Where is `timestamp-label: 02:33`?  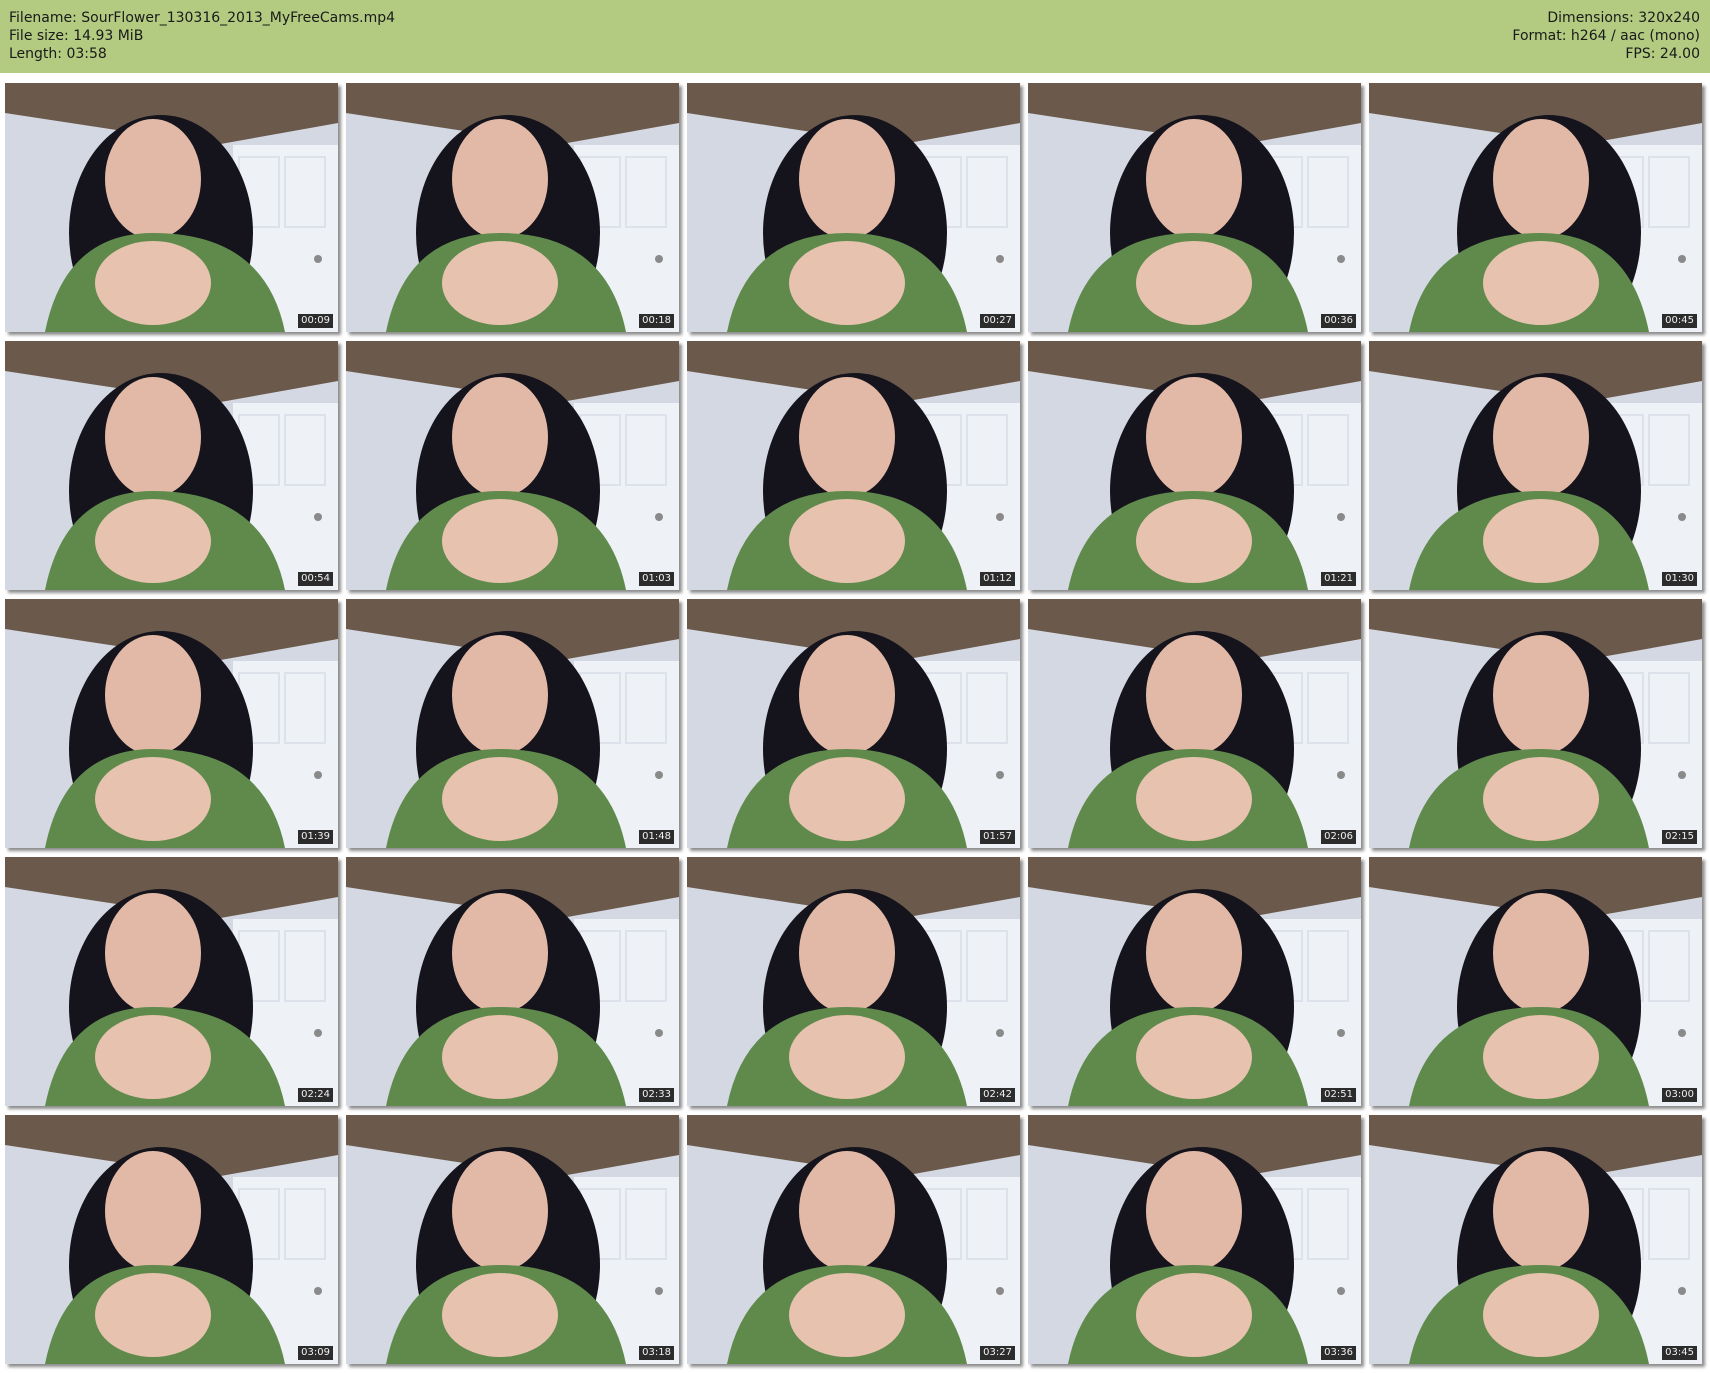 timestamp-label: 02:33 is located at coordinates (656, 1095).